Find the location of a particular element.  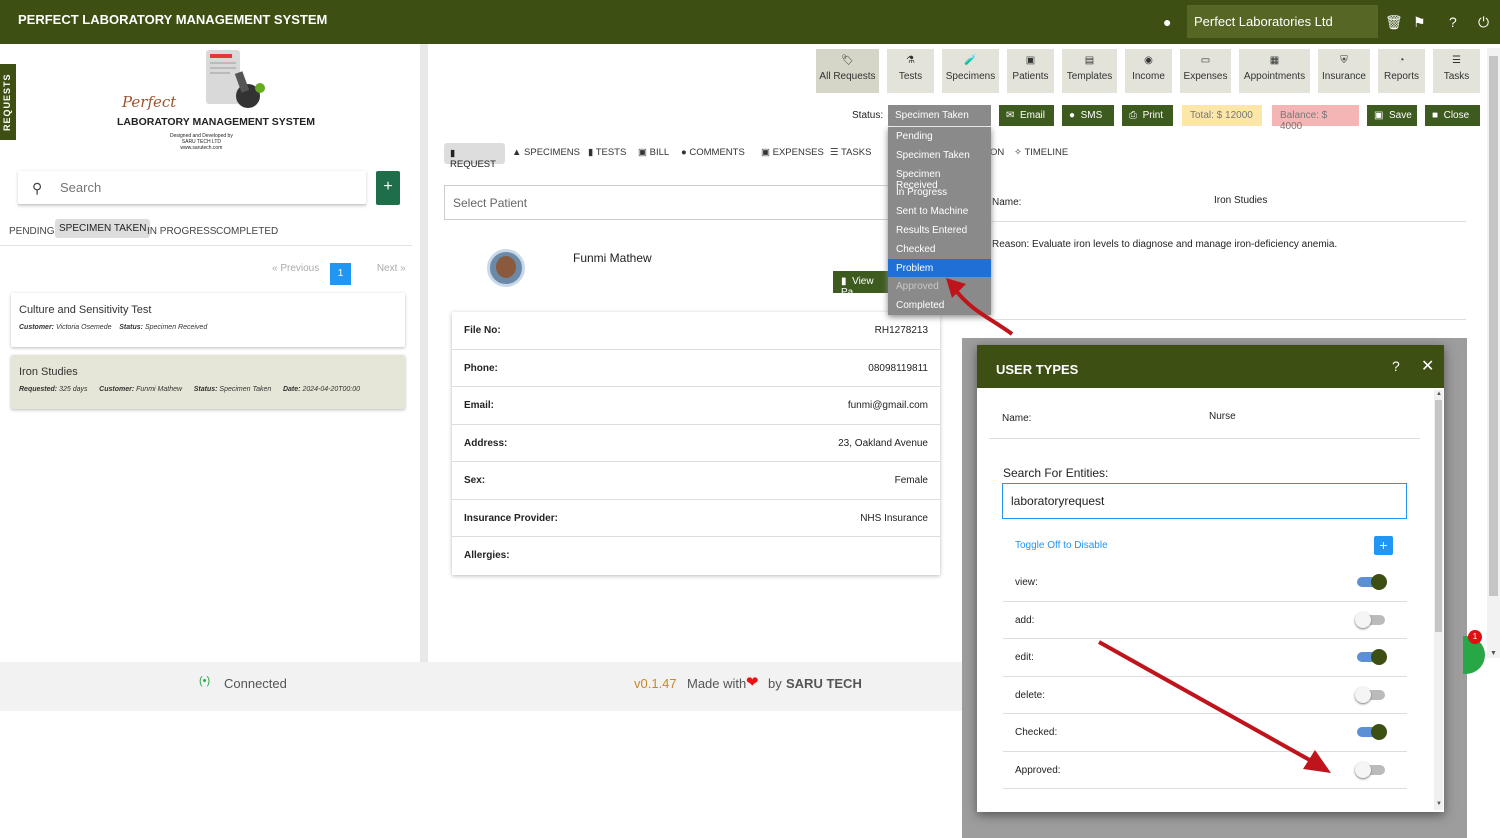

detail-value: 08098119811 is located at coordinates (898, 368).